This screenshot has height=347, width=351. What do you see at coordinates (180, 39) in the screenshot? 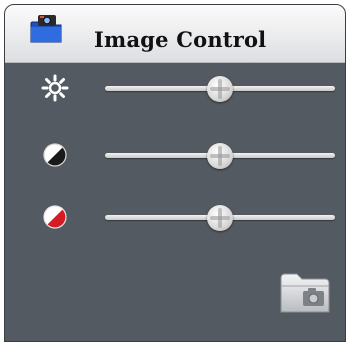
I see `panel-title: Image Control` at bounding box center [180, 39].